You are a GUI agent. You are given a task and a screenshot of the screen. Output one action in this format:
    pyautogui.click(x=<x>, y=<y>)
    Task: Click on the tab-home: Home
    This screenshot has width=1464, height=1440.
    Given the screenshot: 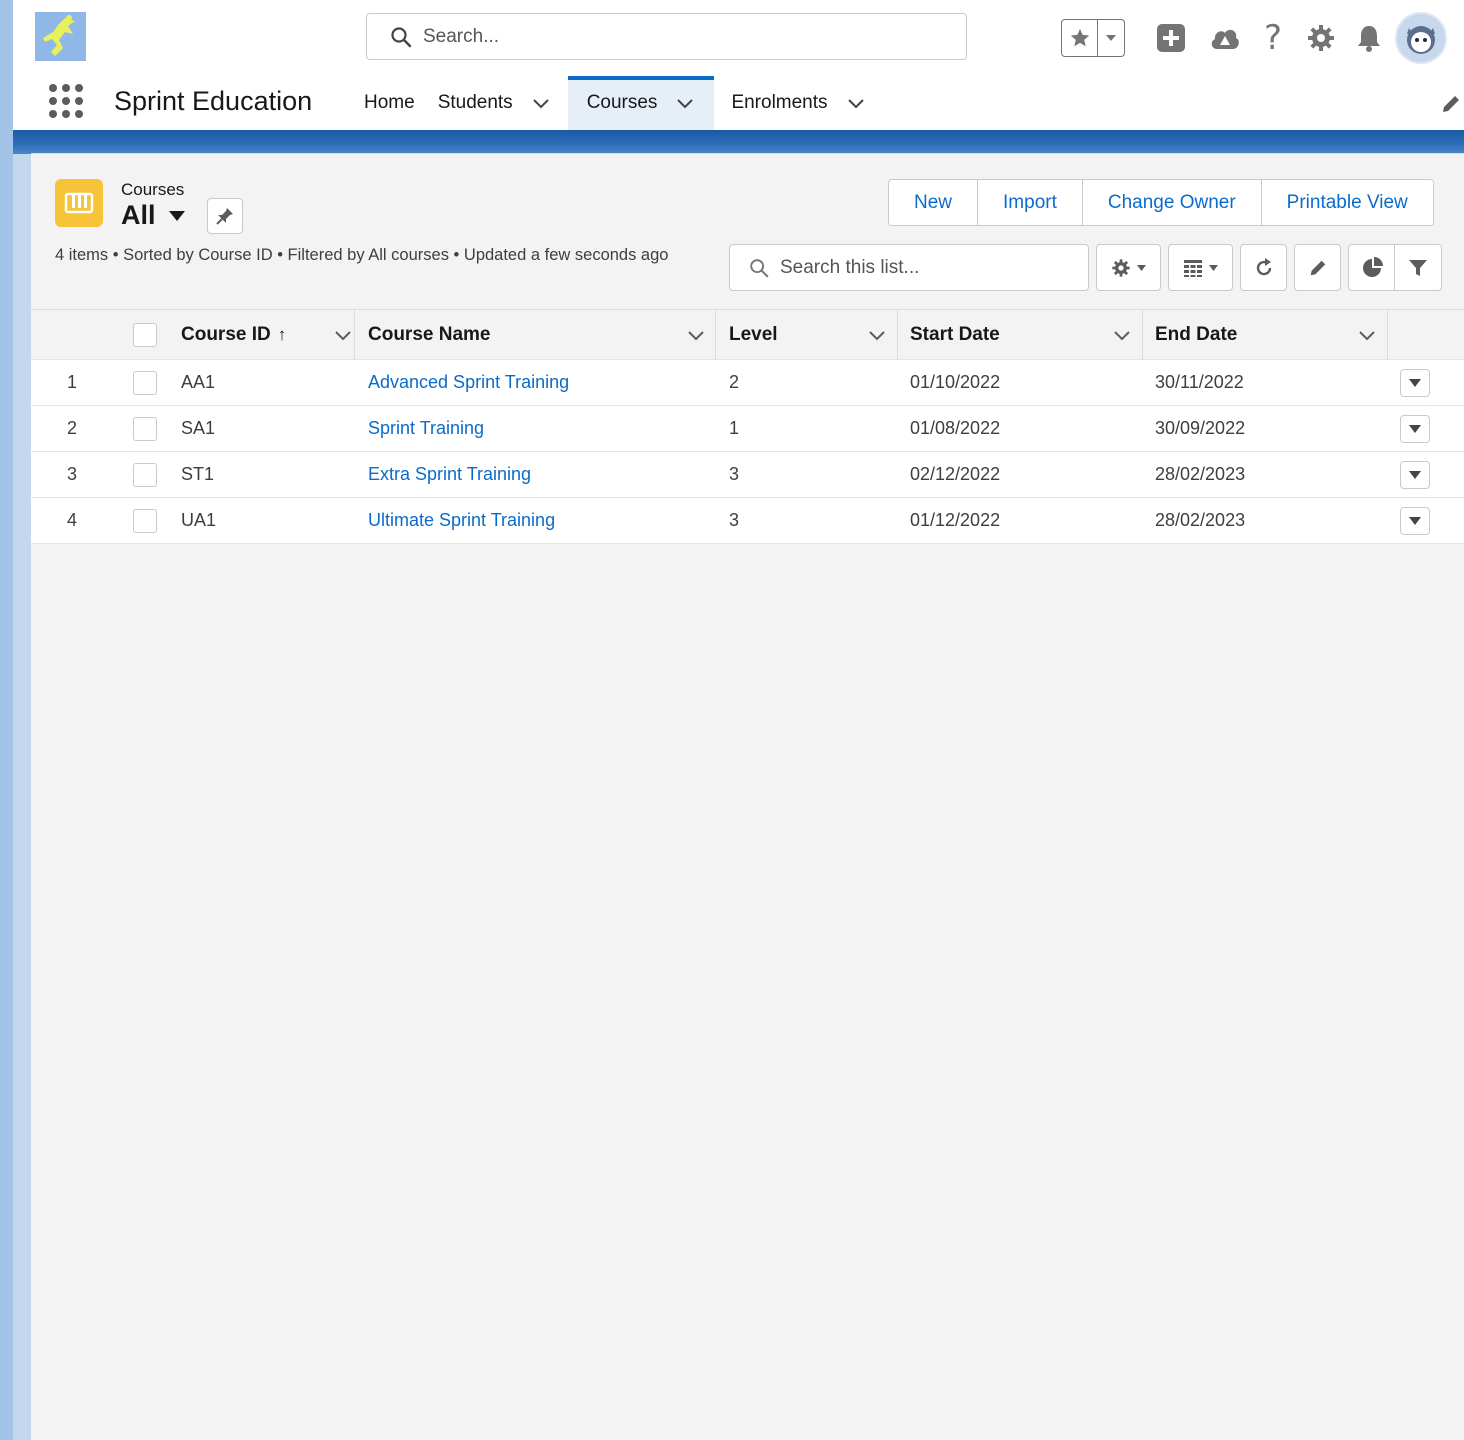 What is the action you would take?
    pyautogui.click(x=394, y=103)
    